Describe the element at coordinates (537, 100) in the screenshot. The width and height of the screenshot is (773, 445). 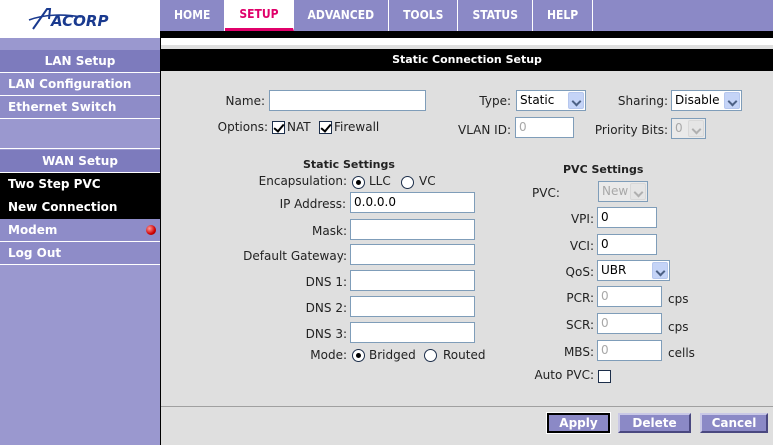
I see `type-select-value: Static` at that location.